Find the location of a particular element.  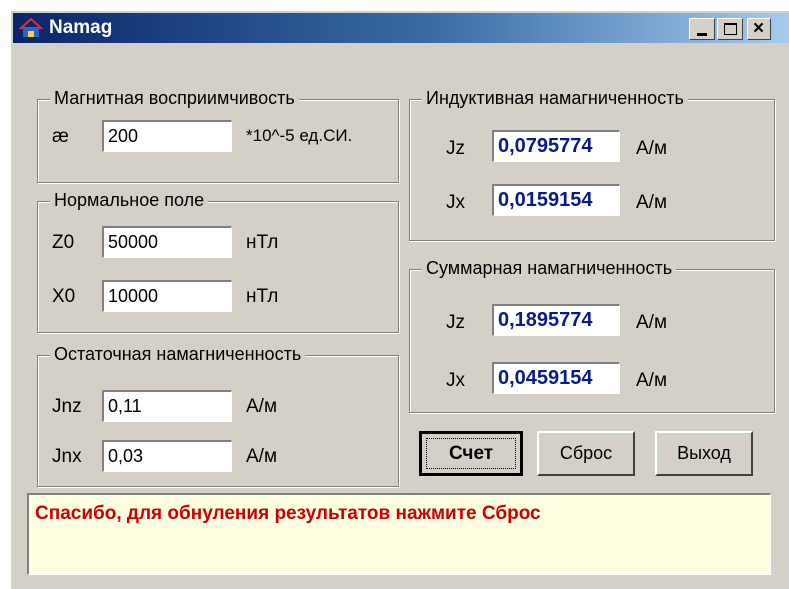

jnz-unit: А/м is located at coordinates (262, 406).